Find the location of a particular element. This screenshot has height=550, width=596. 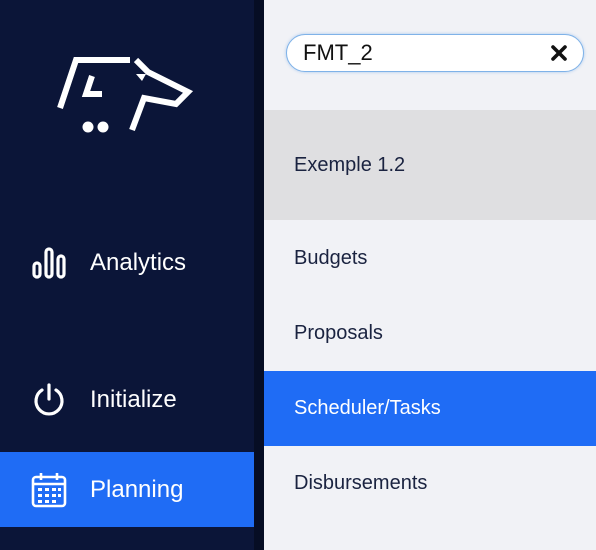

menu-group-header: Exemple 1.2 is located at coordinates (430, 165).